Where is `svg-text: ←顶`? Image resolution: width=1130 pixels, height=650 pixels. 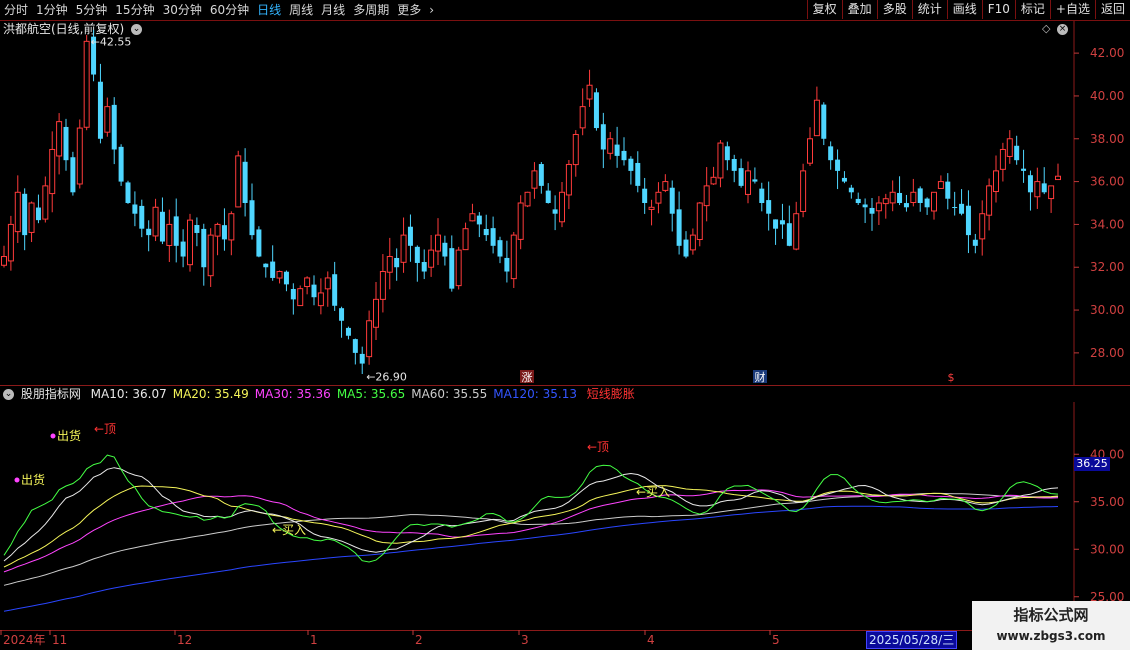
svg-text: ←顶 is located at coordinates (598, 447).